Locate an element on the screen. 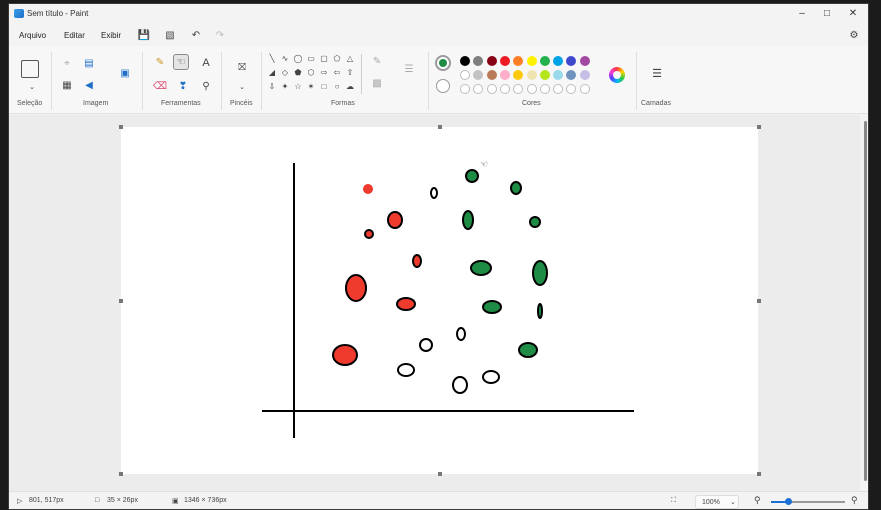 Image resolution: width=881 pixels, height=510 pixels. pentagon-shape-icon: ⬟ is located at coordinates (298, 73).